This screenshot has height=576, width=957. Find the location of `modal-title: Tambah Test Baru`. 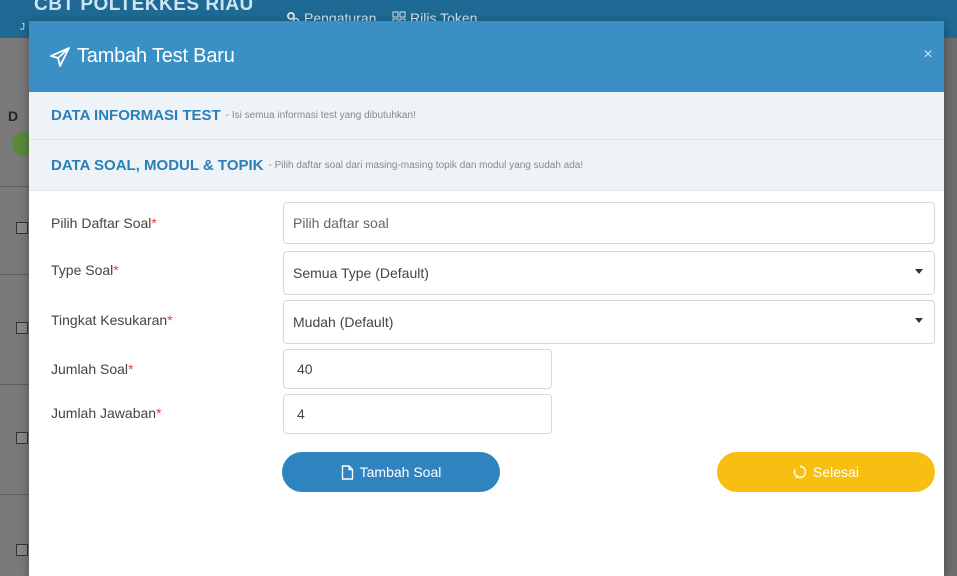

modal-title: Tambah Test Baru is located at coordinates (156, 56).